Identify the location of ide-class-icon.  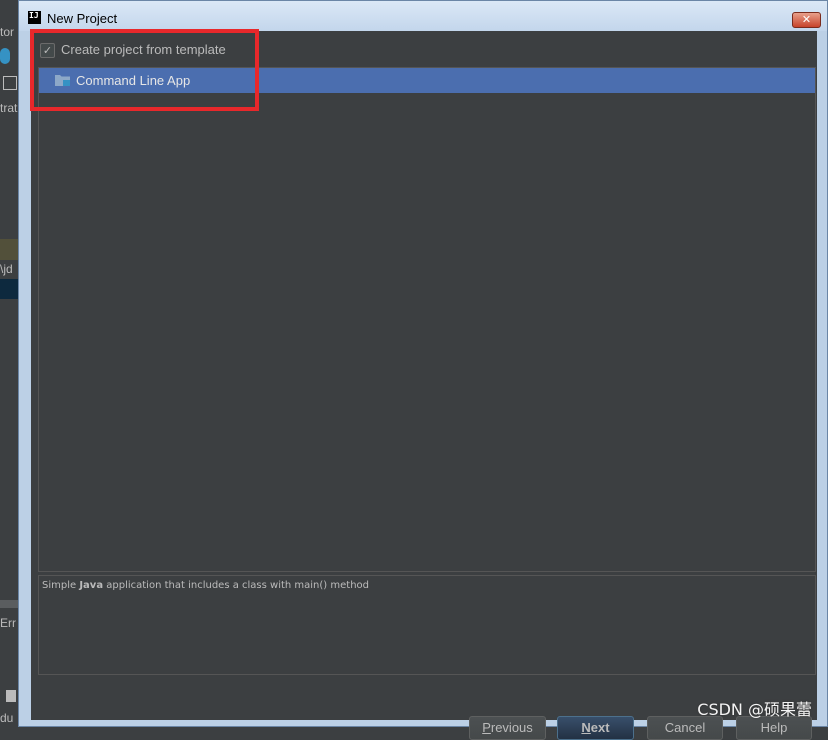
(5, 56).